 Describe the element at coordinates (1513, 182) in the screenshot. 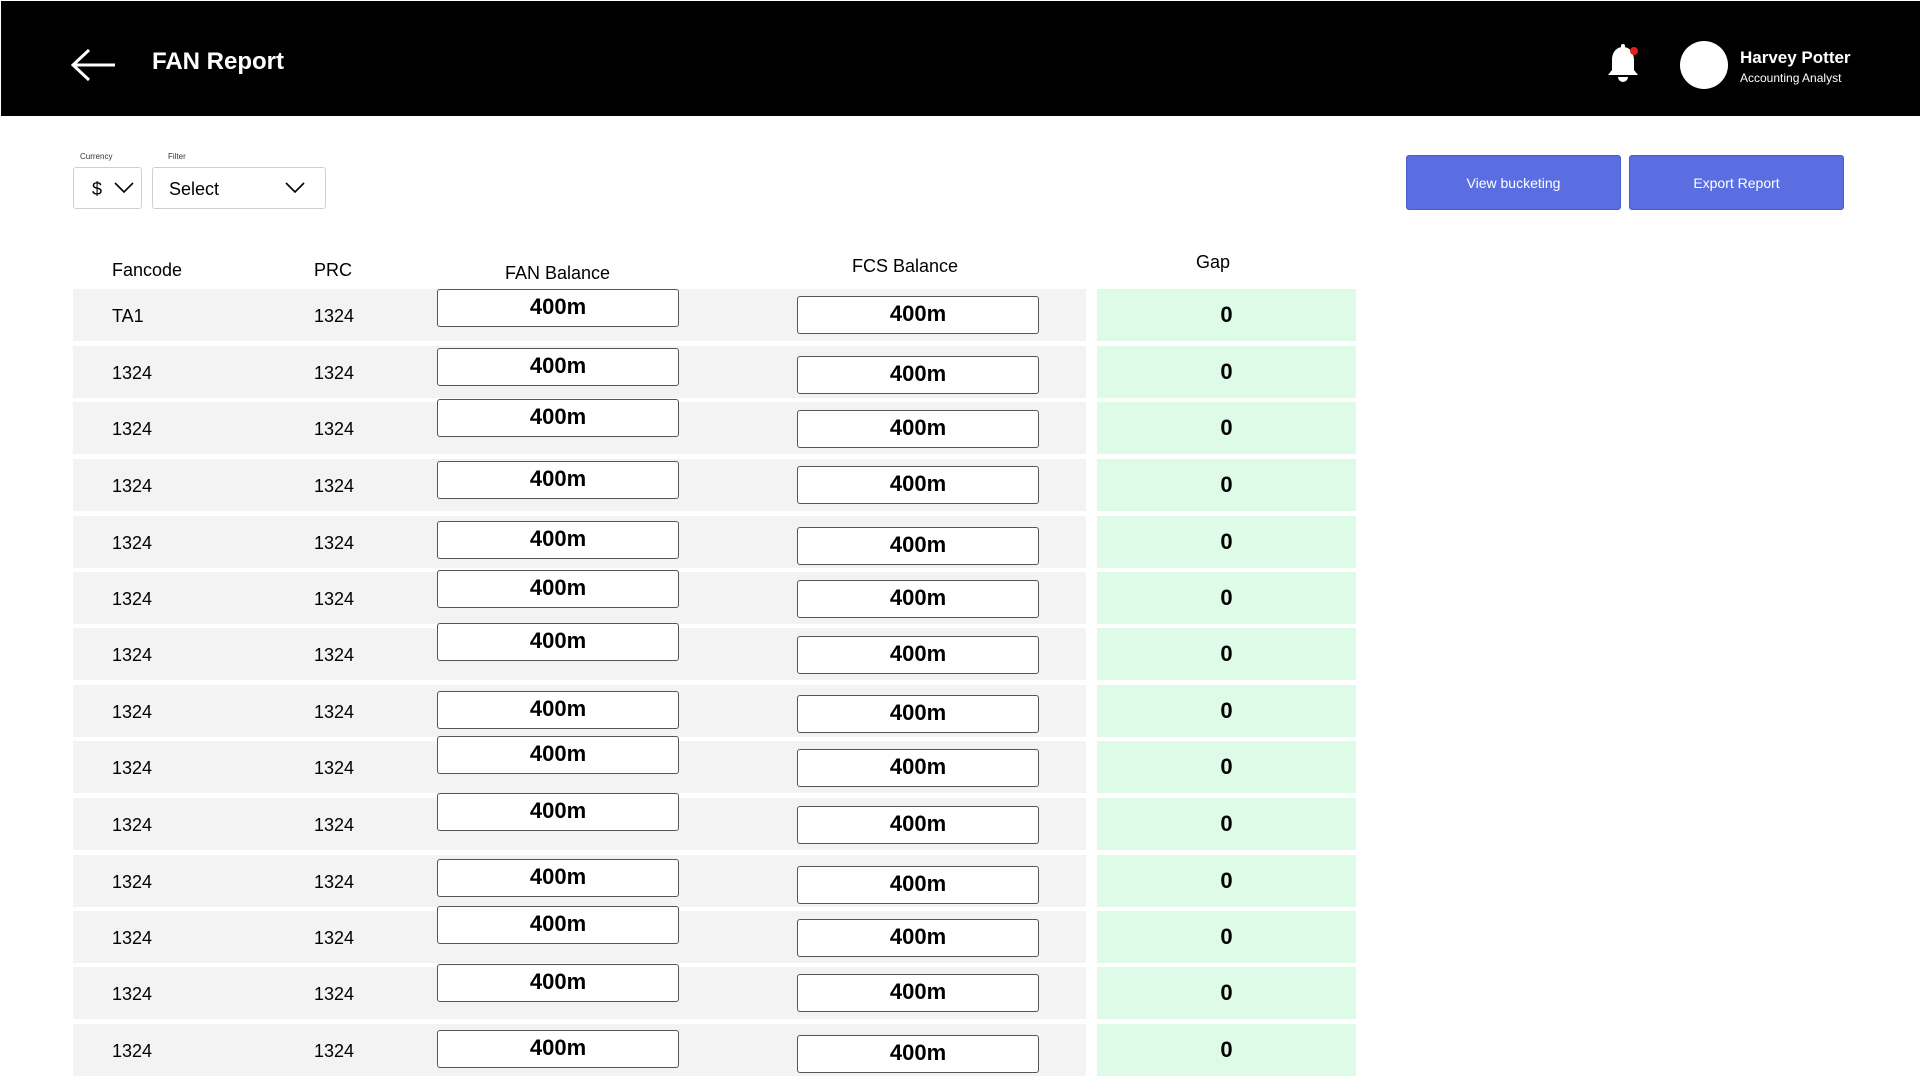

I see `view-bucketing-button: View bucketing` at that location.